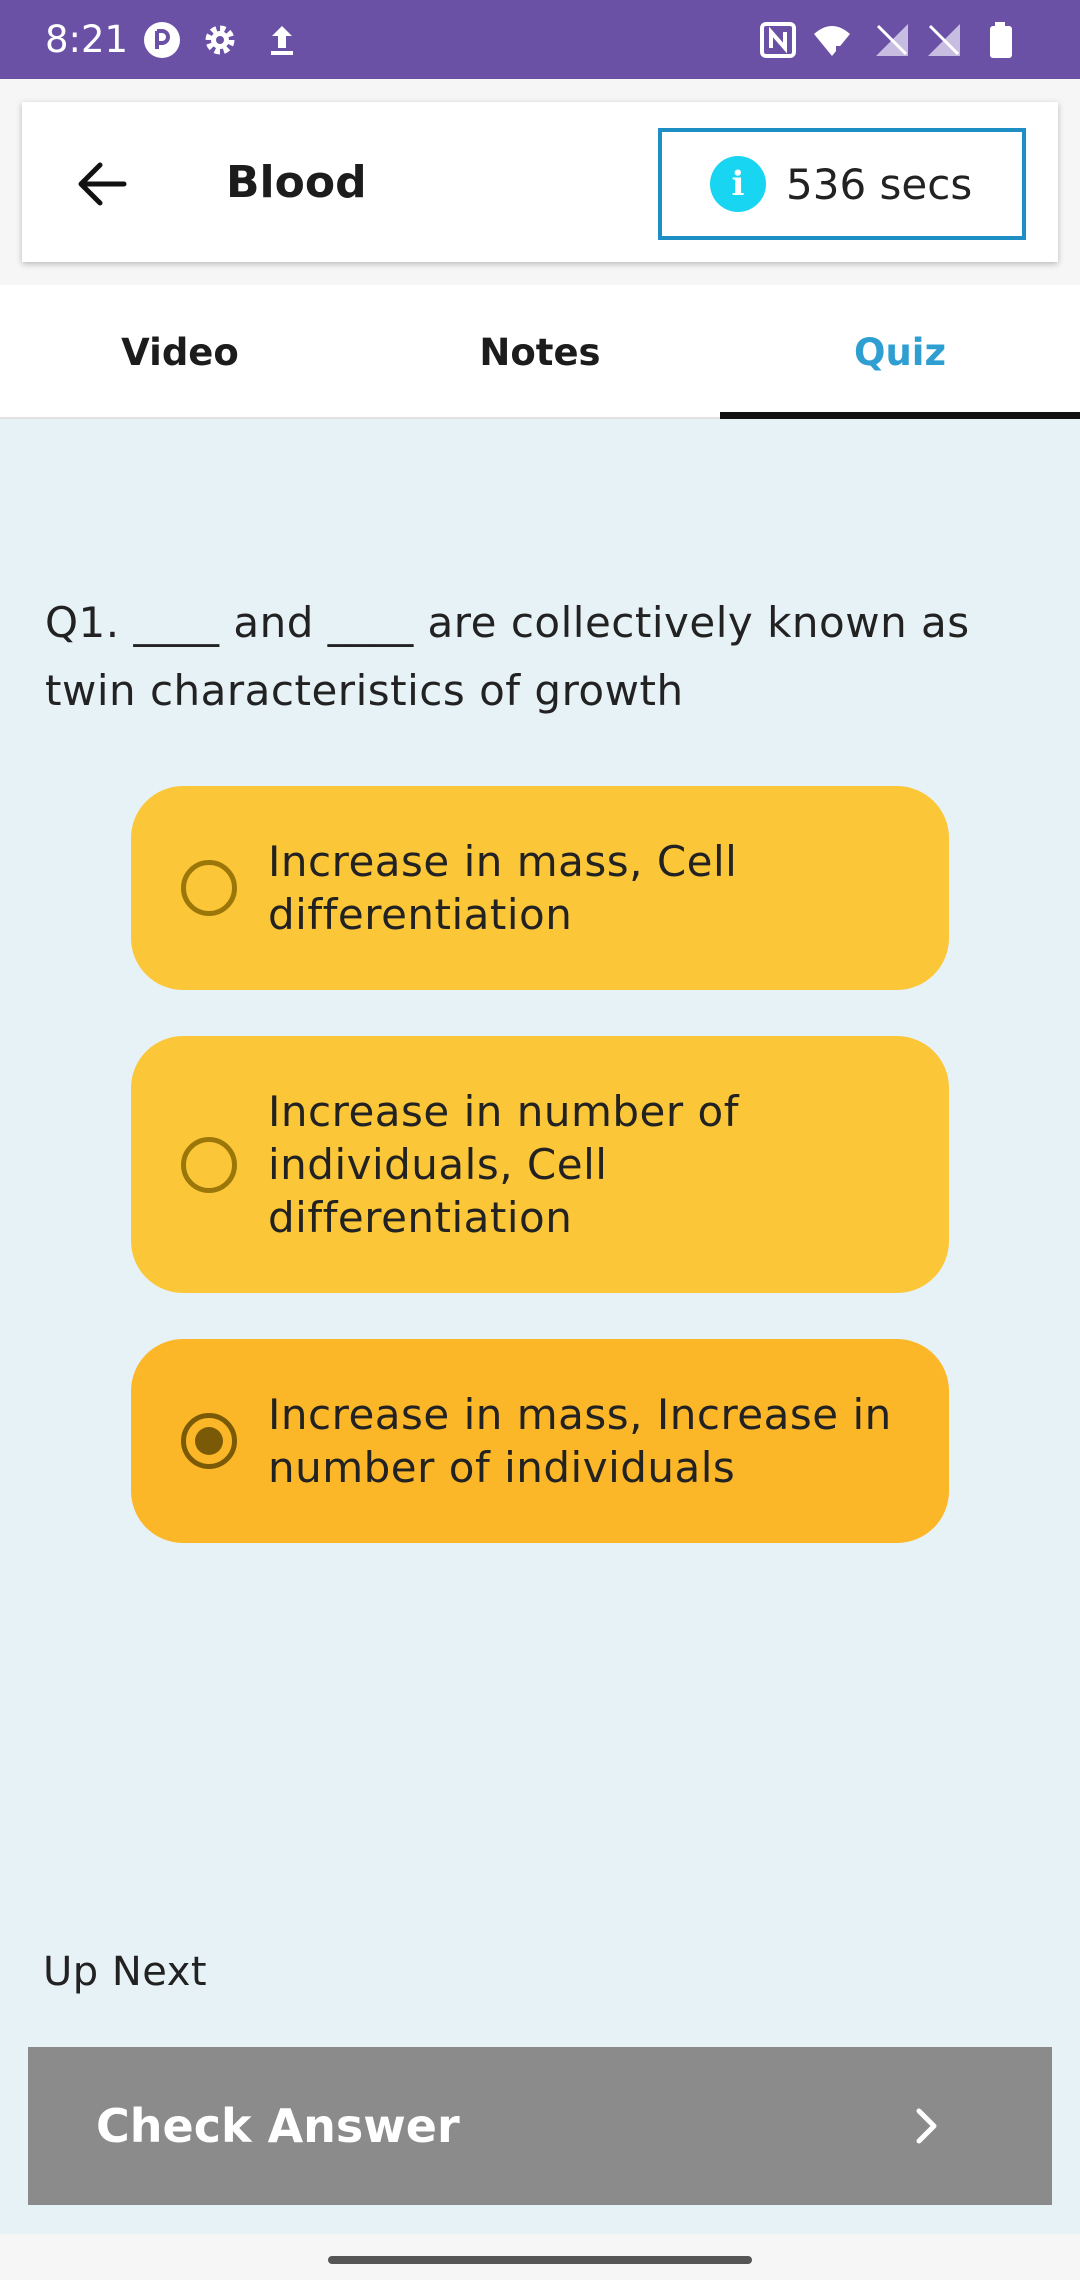  Describe the element at coordinates (1001, 40) in the screenshot. I see `battery-icon` at that location.